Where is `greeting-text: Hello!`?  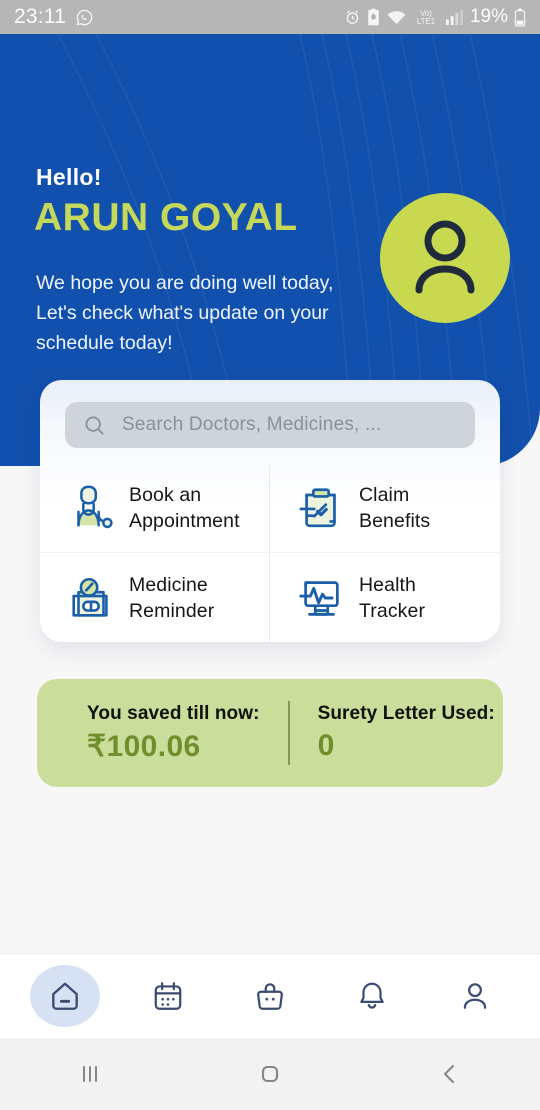 greeting-text: Hello! is located at coordinates (69, 177).